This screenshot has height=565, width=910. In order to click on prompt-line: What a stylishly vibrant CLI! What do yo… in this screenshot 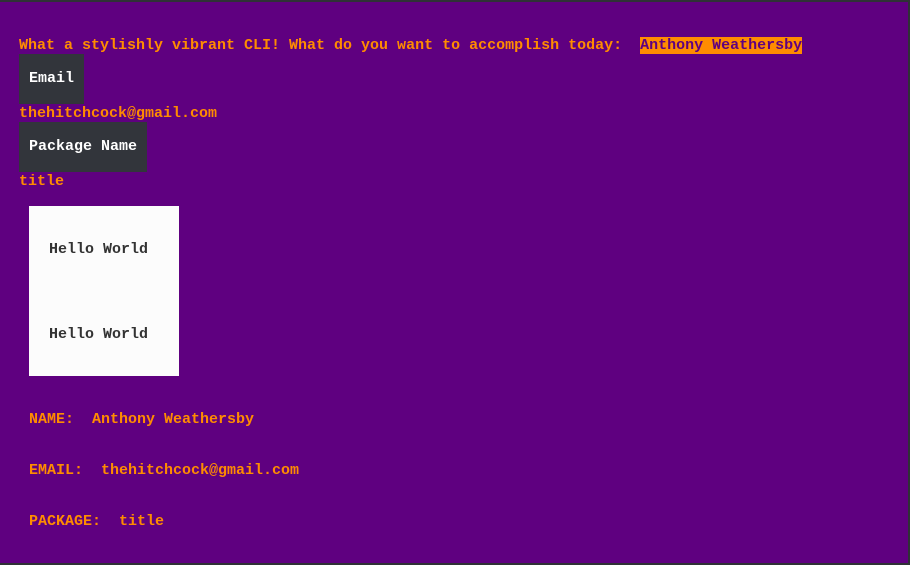, I will do `click(411, 45)`.